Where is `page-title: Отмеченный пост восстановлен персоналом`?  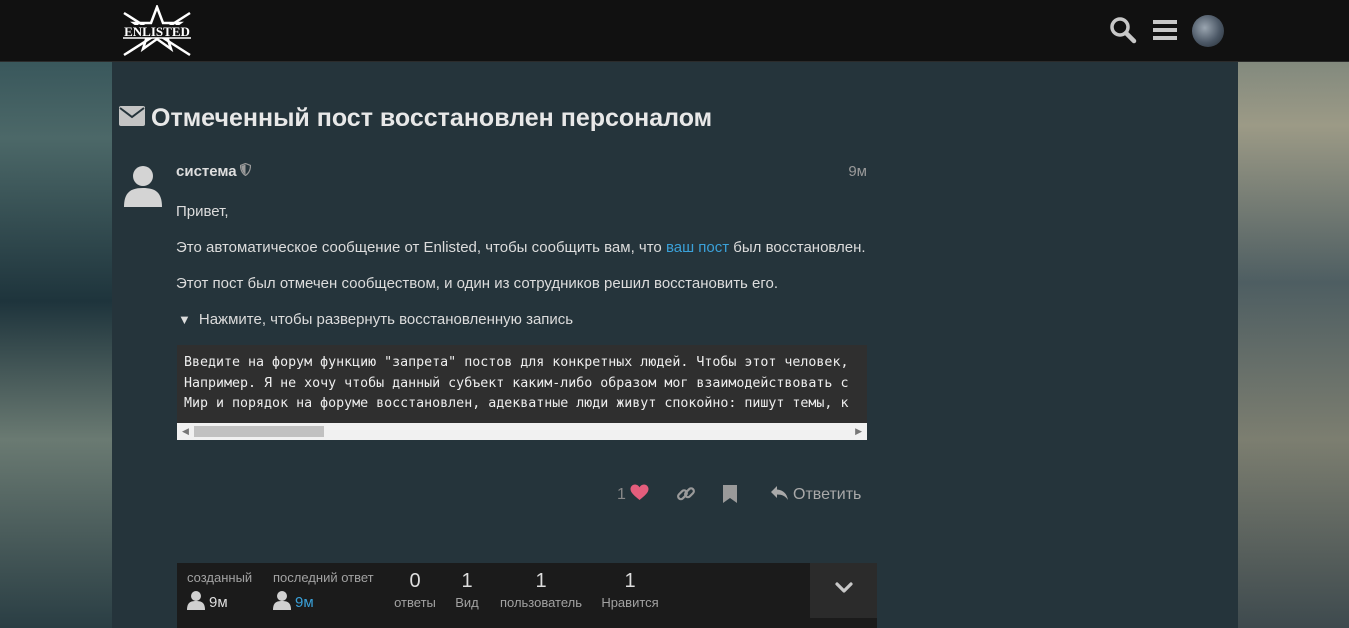
page-title: Отмеченный пост восстановлен персоналом is located at coordinates (432, 117).